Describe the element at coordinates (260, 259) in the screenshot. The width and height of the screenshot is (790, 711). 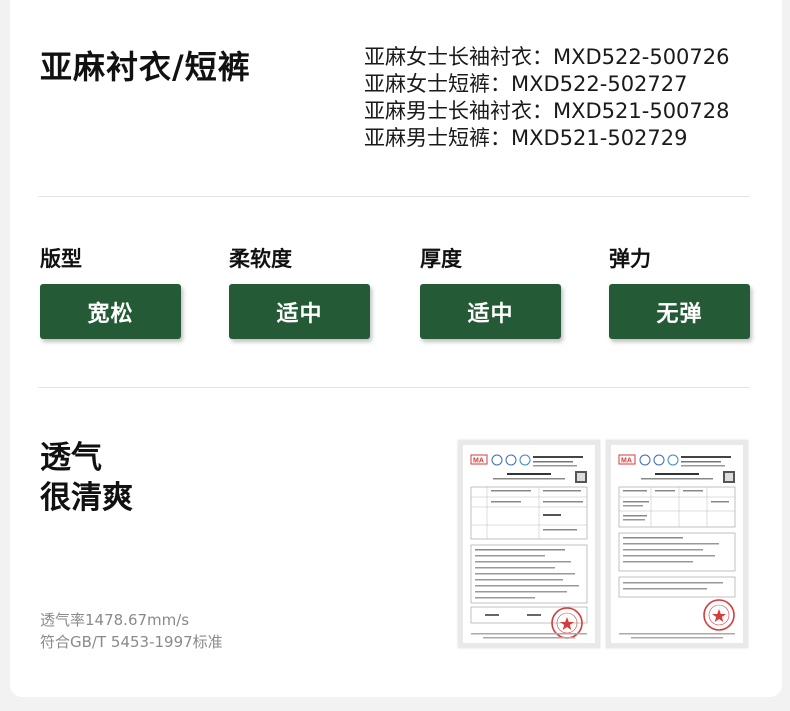
I see `attribute-label: 柔软度` at that location.